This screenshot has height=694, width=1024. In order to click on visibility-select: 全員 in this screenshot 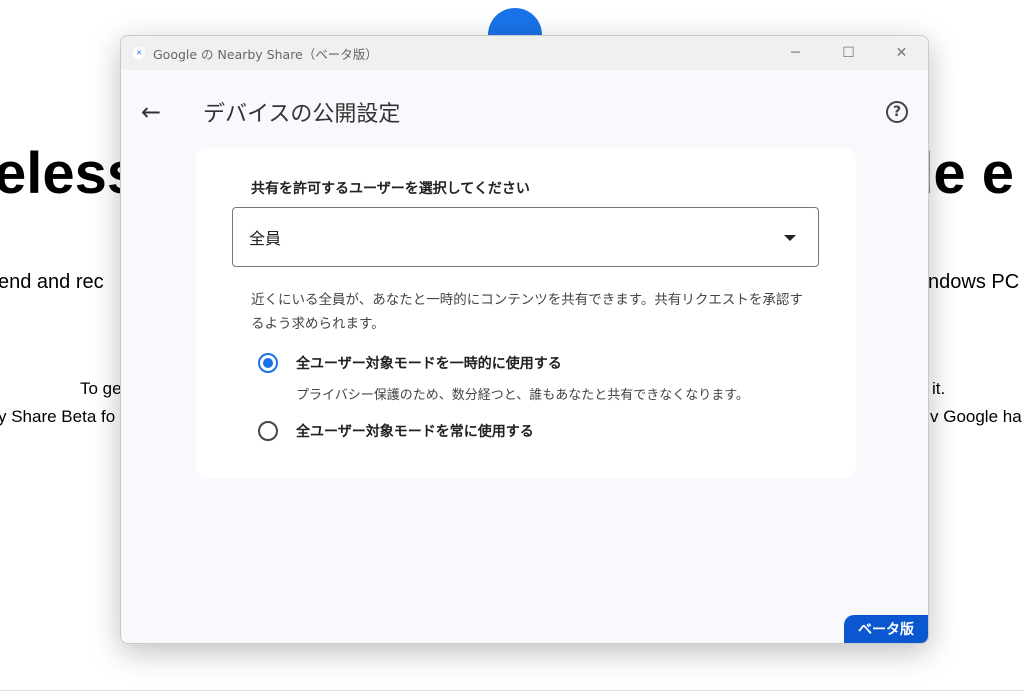, I will do `click(525, 237)`.